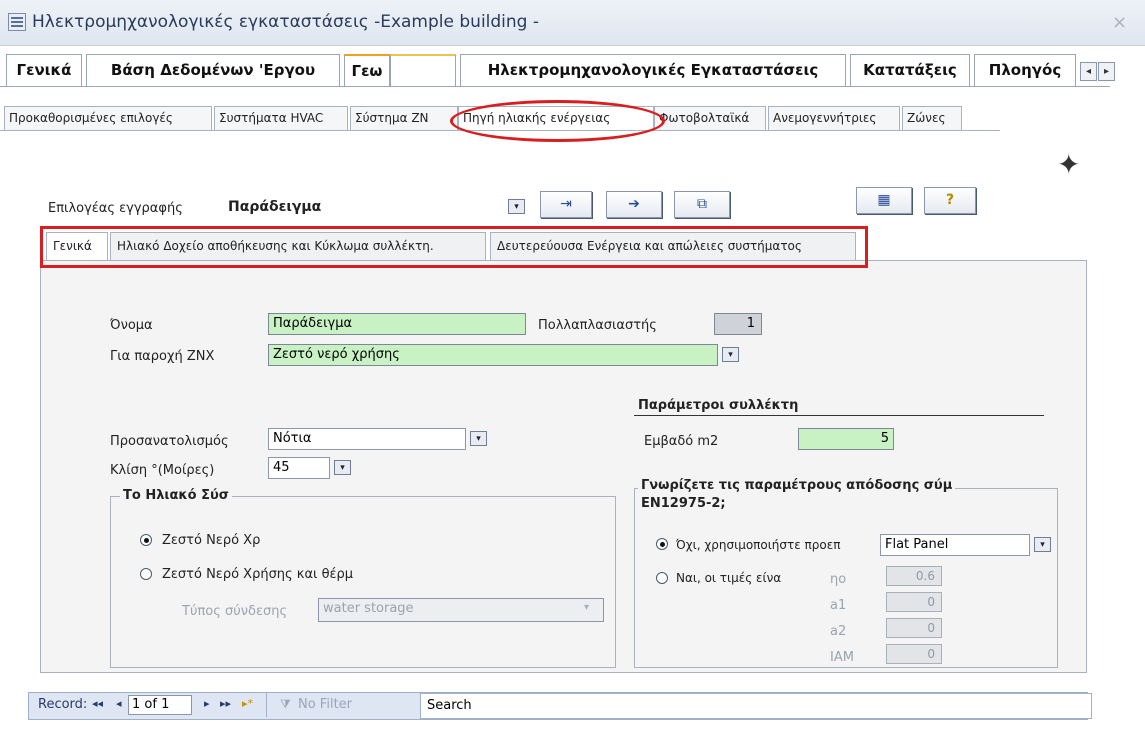  I want to click on maintab-blank, so click(423, 70).